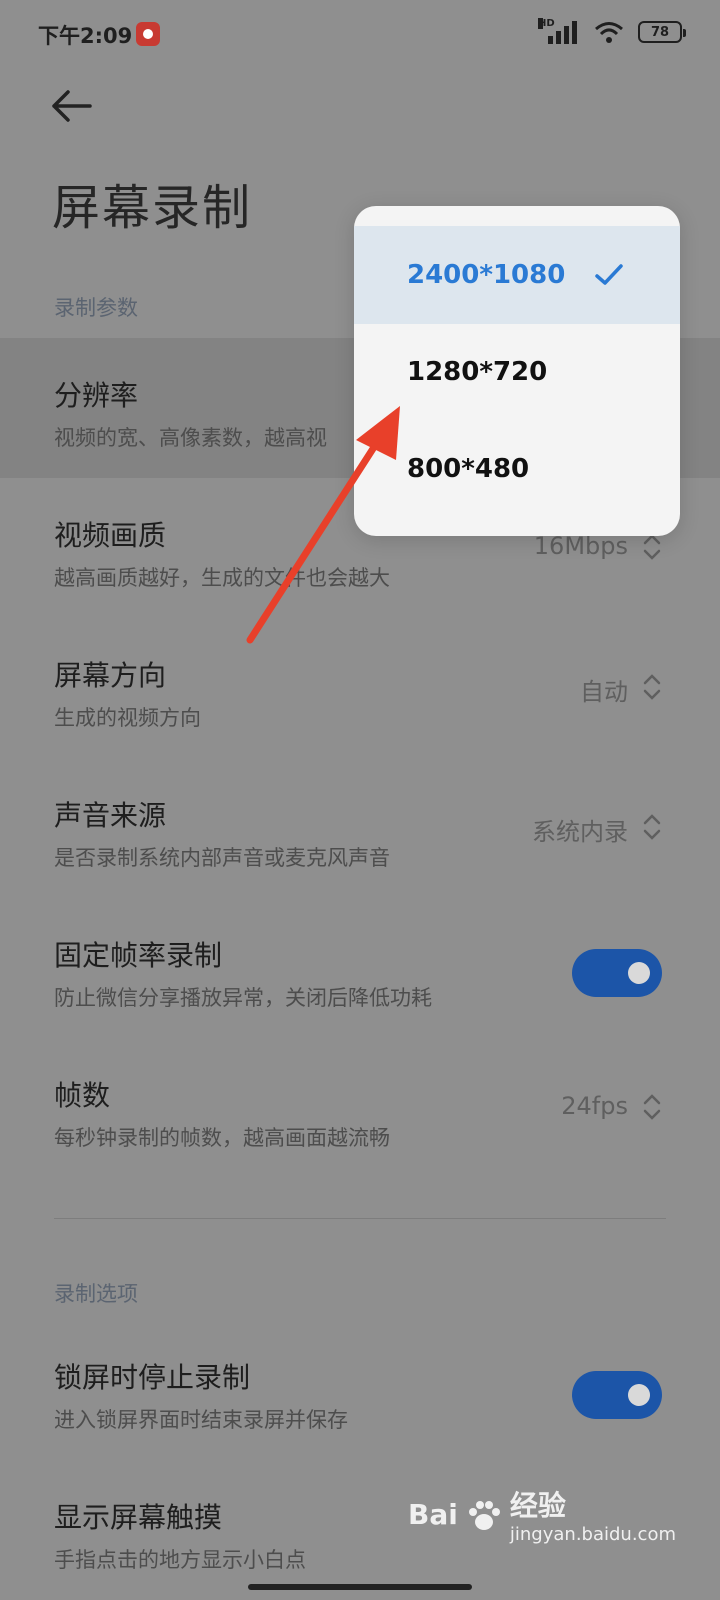  Describe the element at coordinates (201, 1420) in the screenshot. I see `setting-subtitle: 进入锁屏界面时结束录屏并保存` at that location.